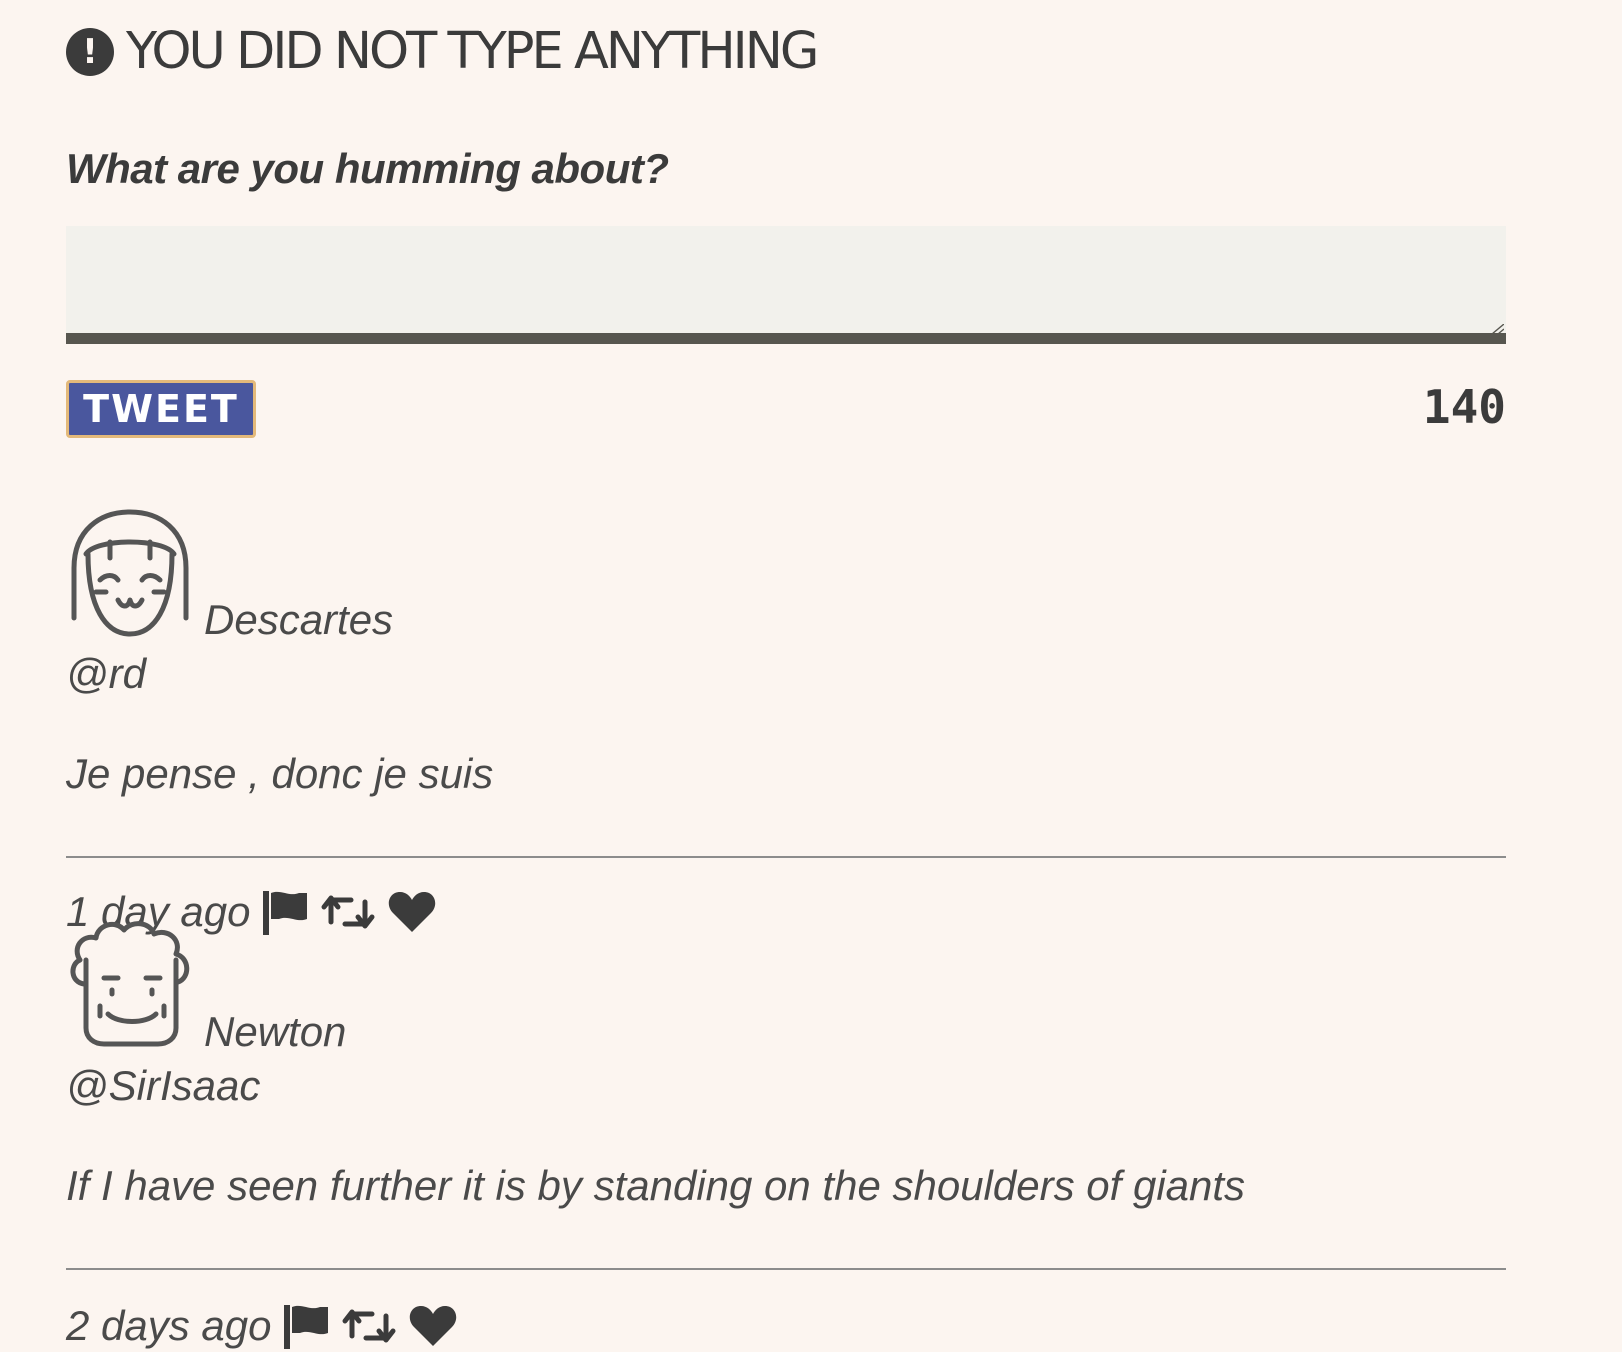 The image size is (1622, 1352). Describe the element at coordinates (472, 51) in the screenshot. I see `error-text: YOU DID NOT TYPE ANYTHING` at that location.